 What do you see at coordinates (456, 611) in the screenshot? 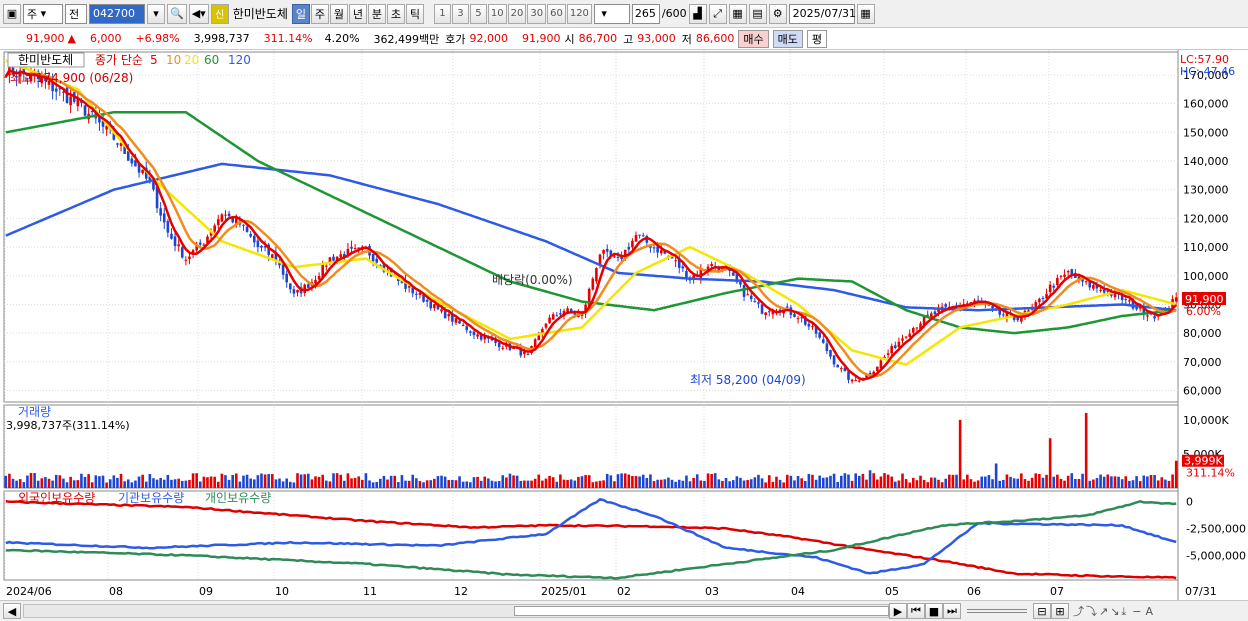
I see `scrollbar` at bounding box center [456, 611].